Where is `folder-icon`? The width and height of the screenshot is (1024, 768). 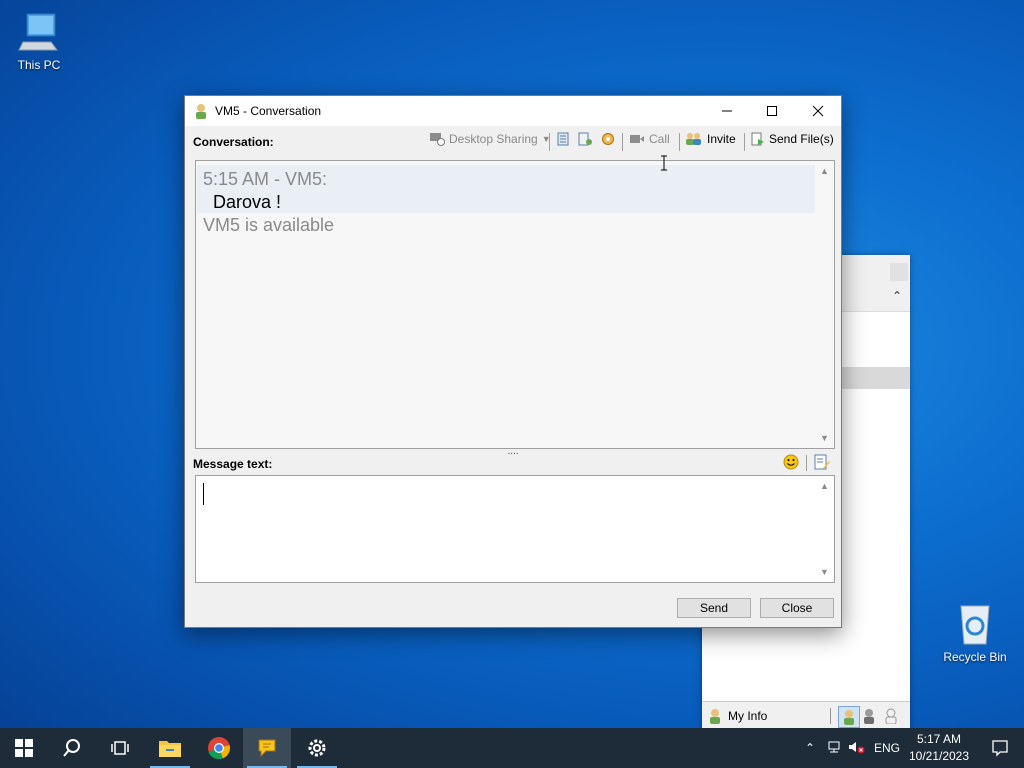
folder-icon is located at coordinates (170, 749).